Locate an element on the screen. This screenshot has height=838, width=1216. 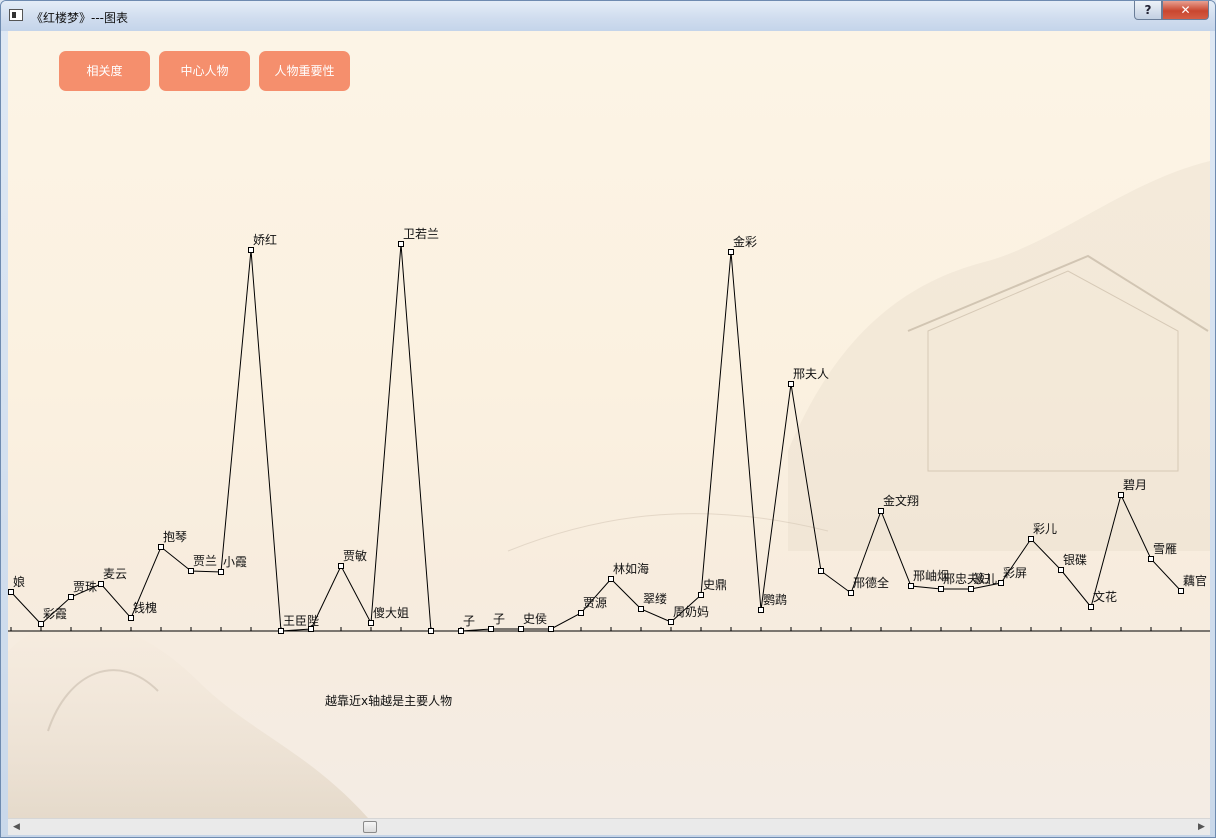
point-label: 彩儿 is located at coordinates (1045, 529).